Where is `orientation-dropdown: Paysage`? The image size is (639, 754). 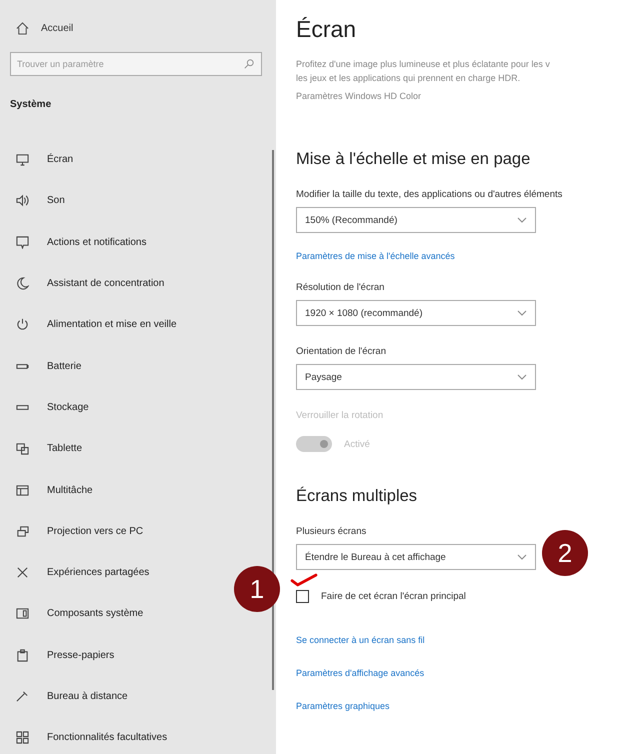
orientation-dropdown: Paysage is located at coordinates (416, 377).